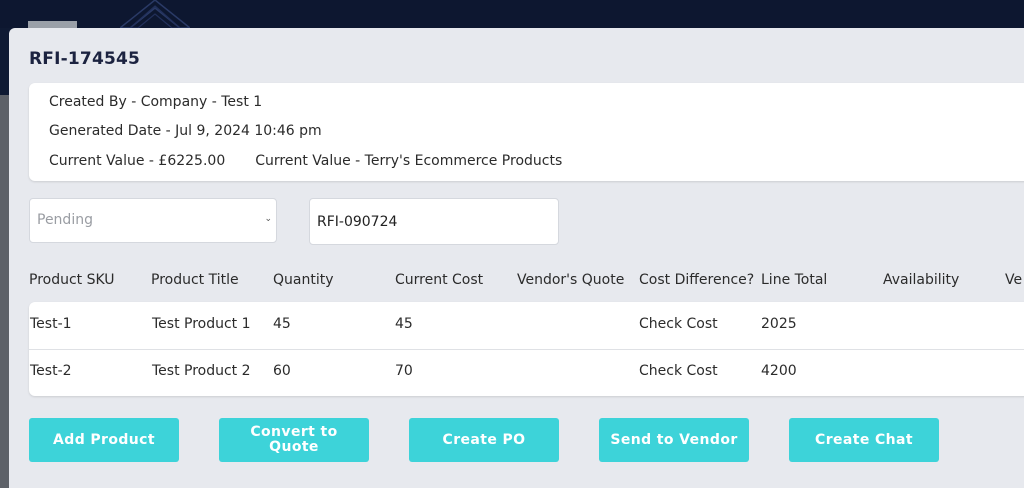 Image resolution: width=1024 pixels, height=488 pixels. I want to click on column-header-line-total: Line Total, so click(794, 280).